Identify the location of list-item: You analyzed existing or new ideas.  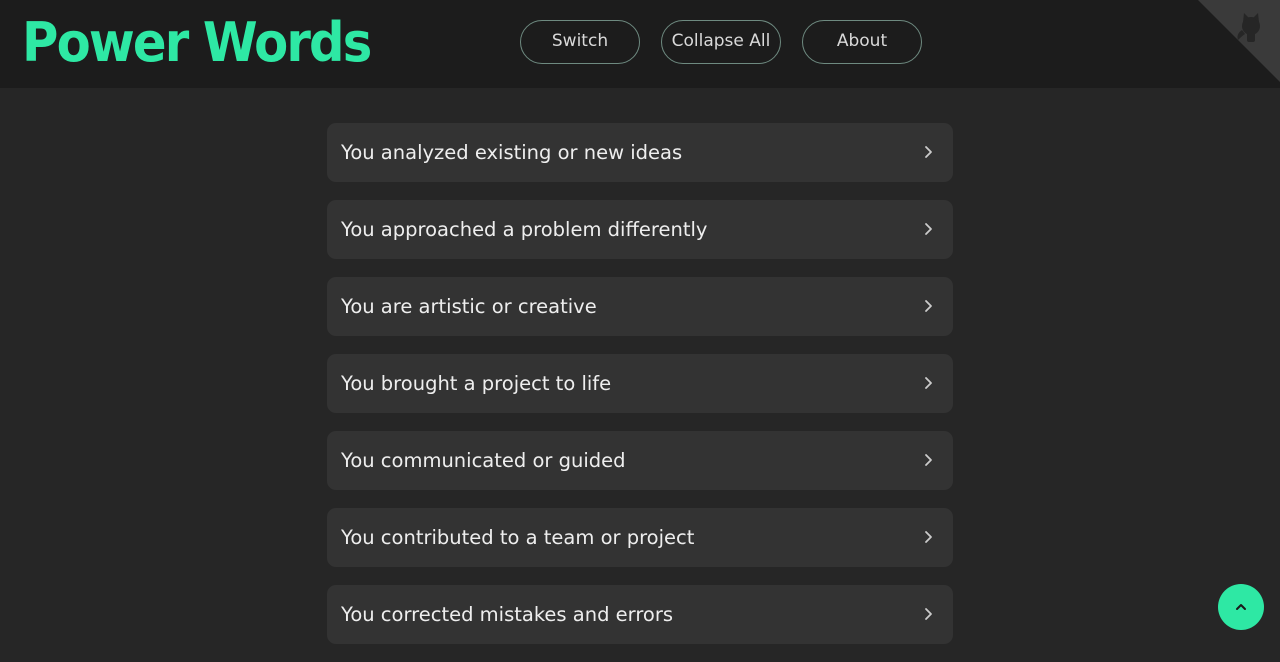
(640, 152).